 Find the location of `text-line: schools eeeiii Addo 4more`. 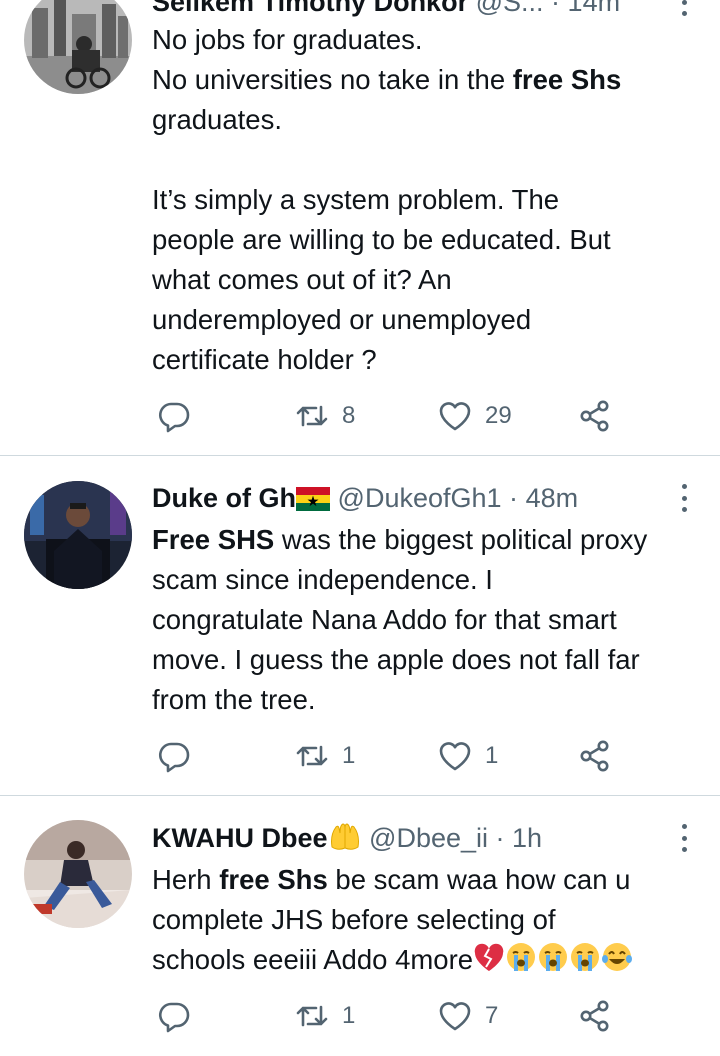

text-line: schools eeeiii Addo 4more is located at coordinates (427, 960).